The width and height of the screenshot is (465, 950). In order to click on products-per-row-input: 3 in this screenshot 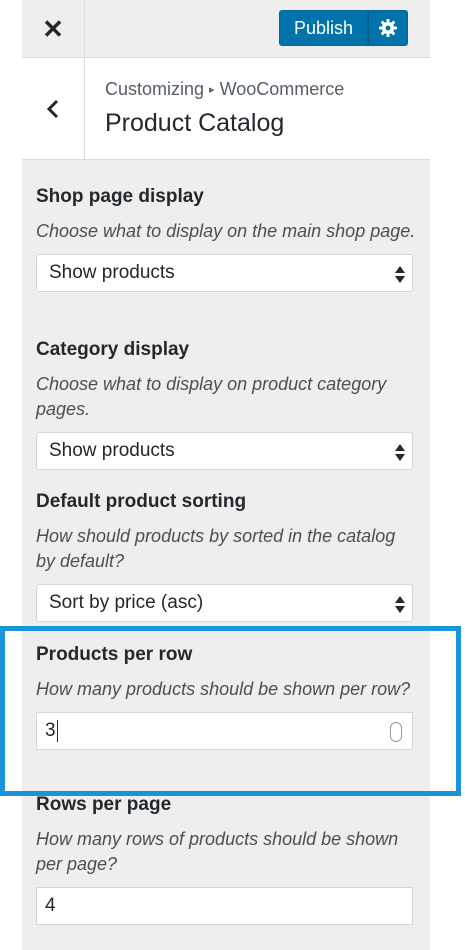, I will do `click(224, 731)`.